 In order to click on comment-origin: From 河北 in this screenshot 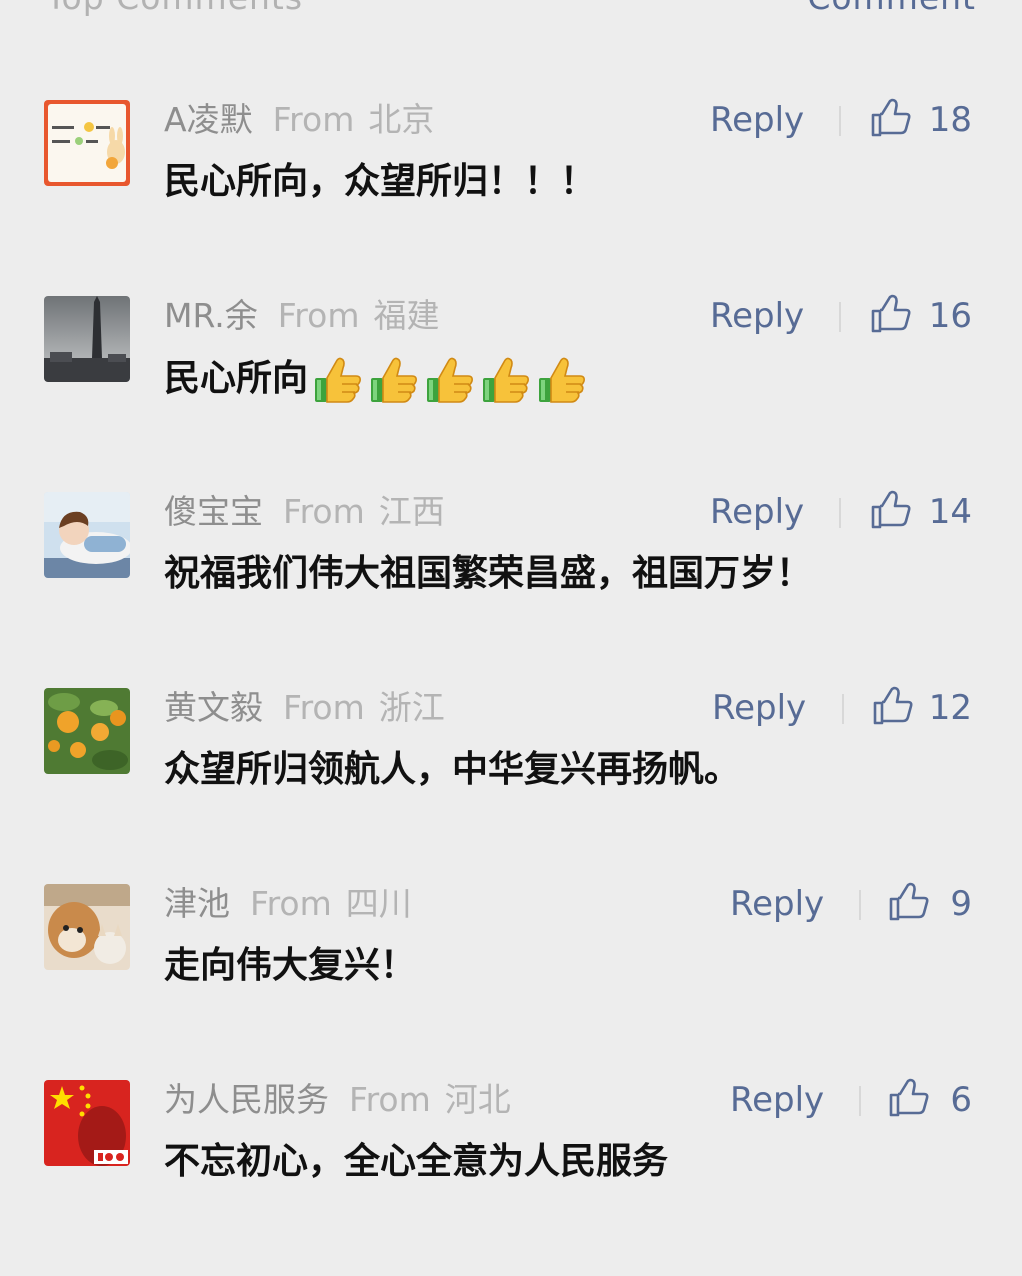, I will do `click(430, 1099)`.